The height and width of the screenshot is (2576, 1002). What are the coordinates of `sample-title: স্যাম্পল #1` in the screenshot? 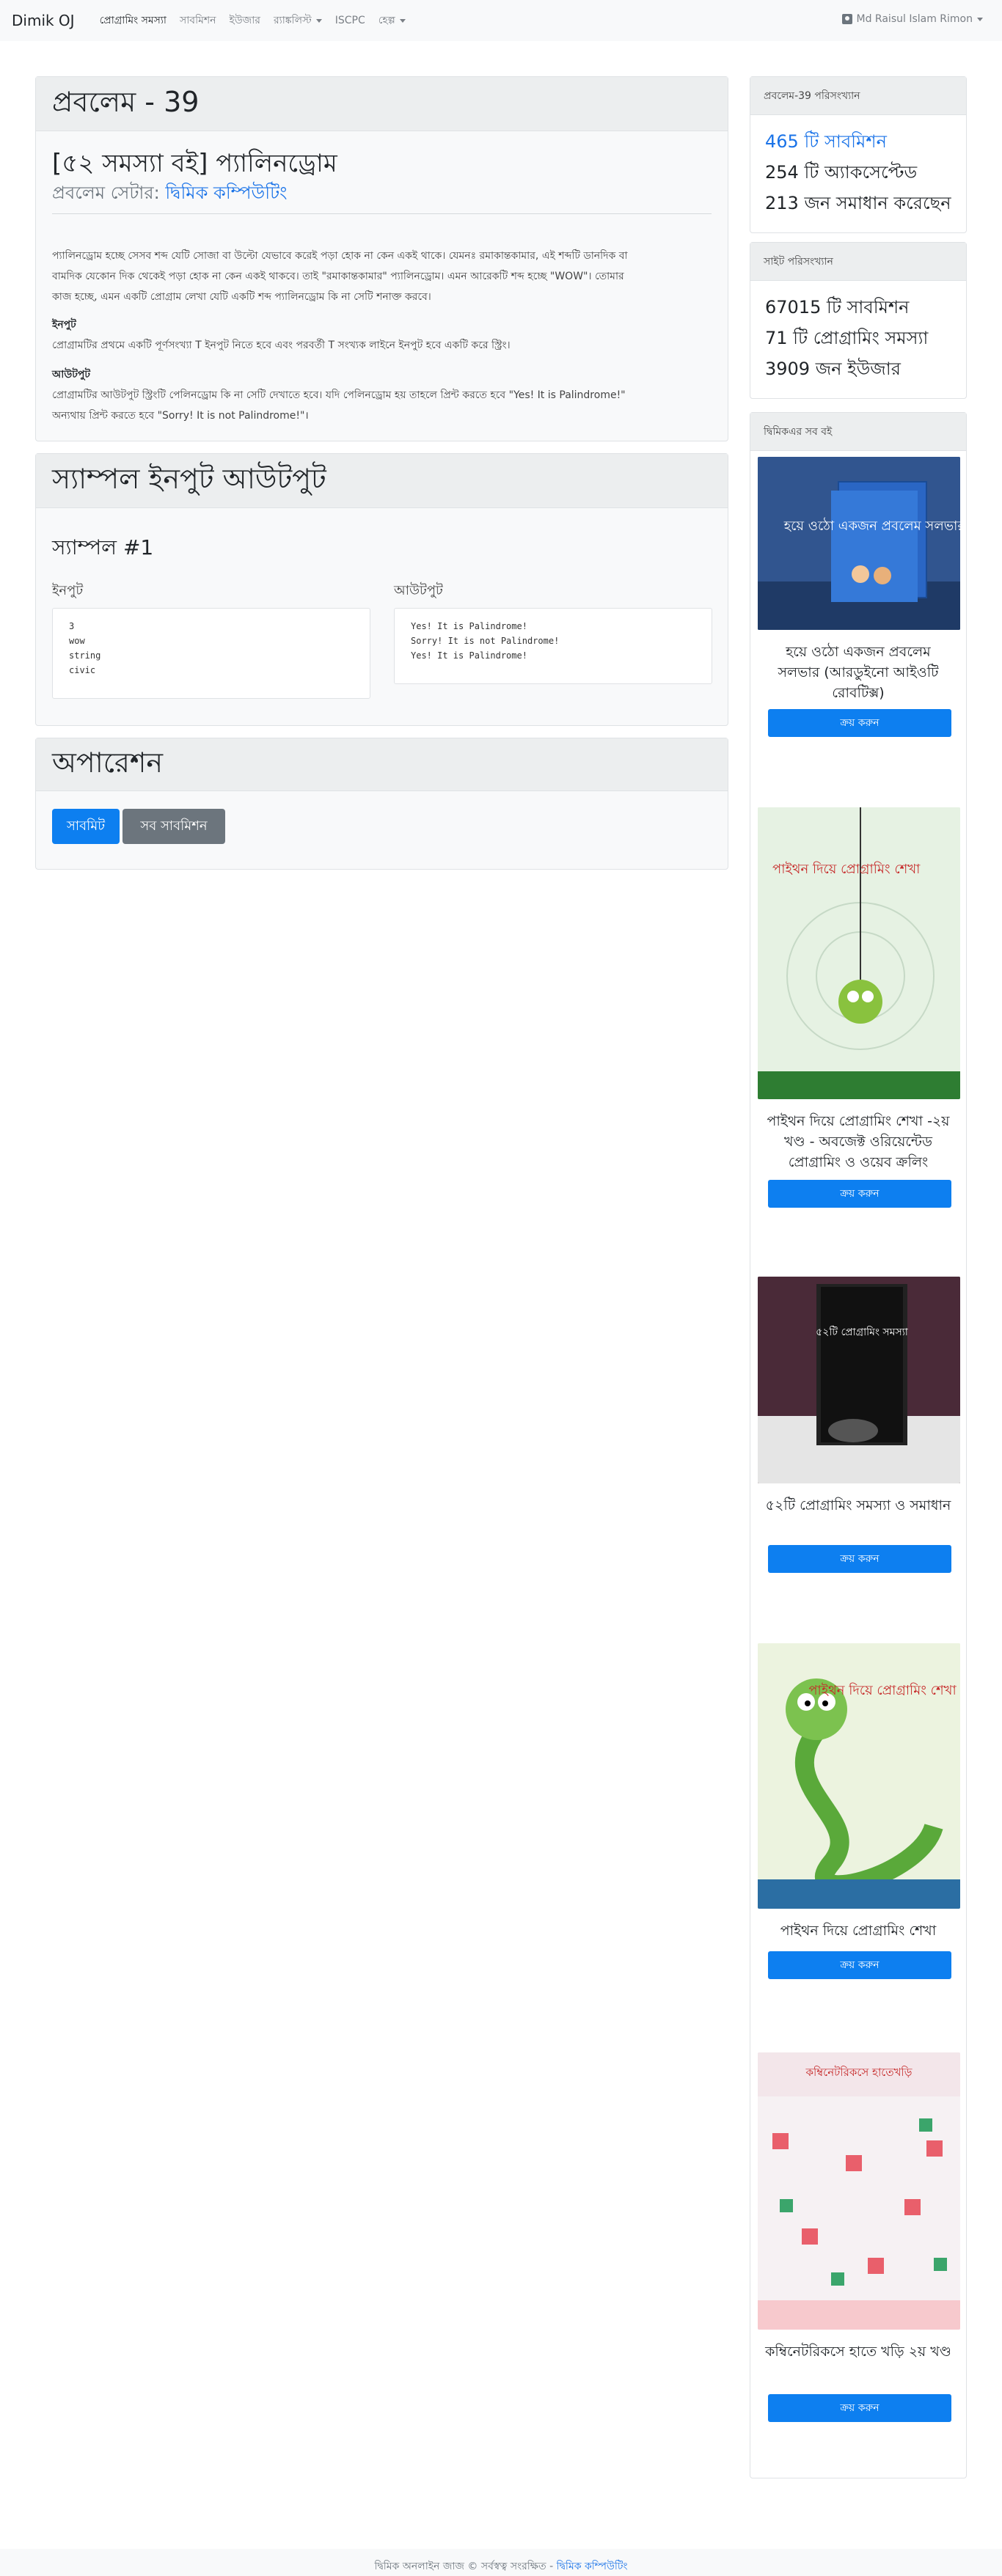 It's located at (103, 547).